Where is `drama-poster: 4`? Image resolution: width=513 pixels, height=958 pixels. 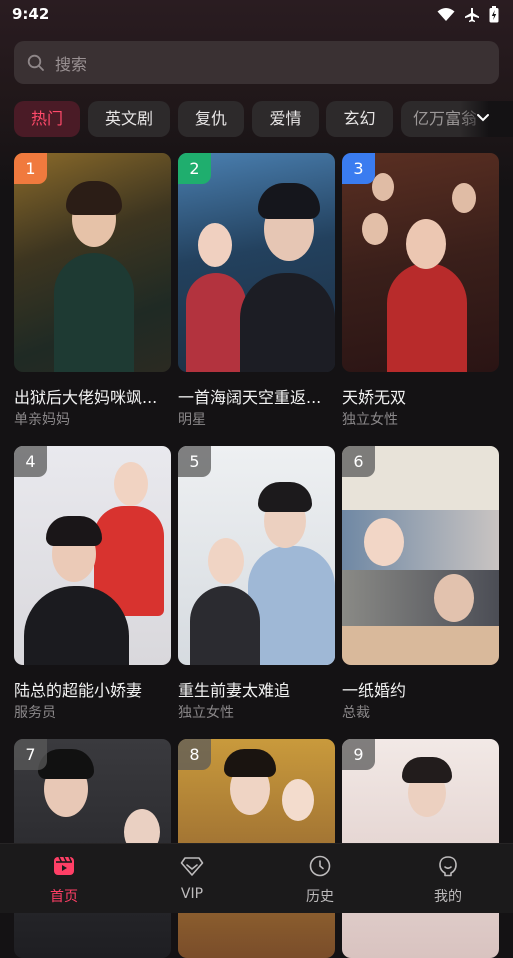 drama-poster: 4 is located at coordinates (92, 555).